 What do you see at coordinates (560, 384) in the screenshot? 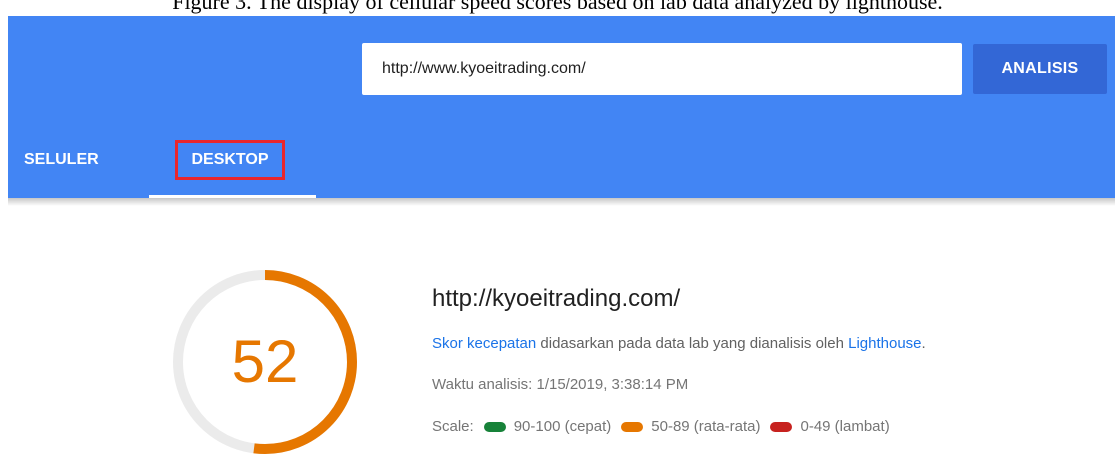
I see `analysis-time: Waktu analisis: 1/15/2019, 3:38:14 PM` at bounding box center [560, 384].